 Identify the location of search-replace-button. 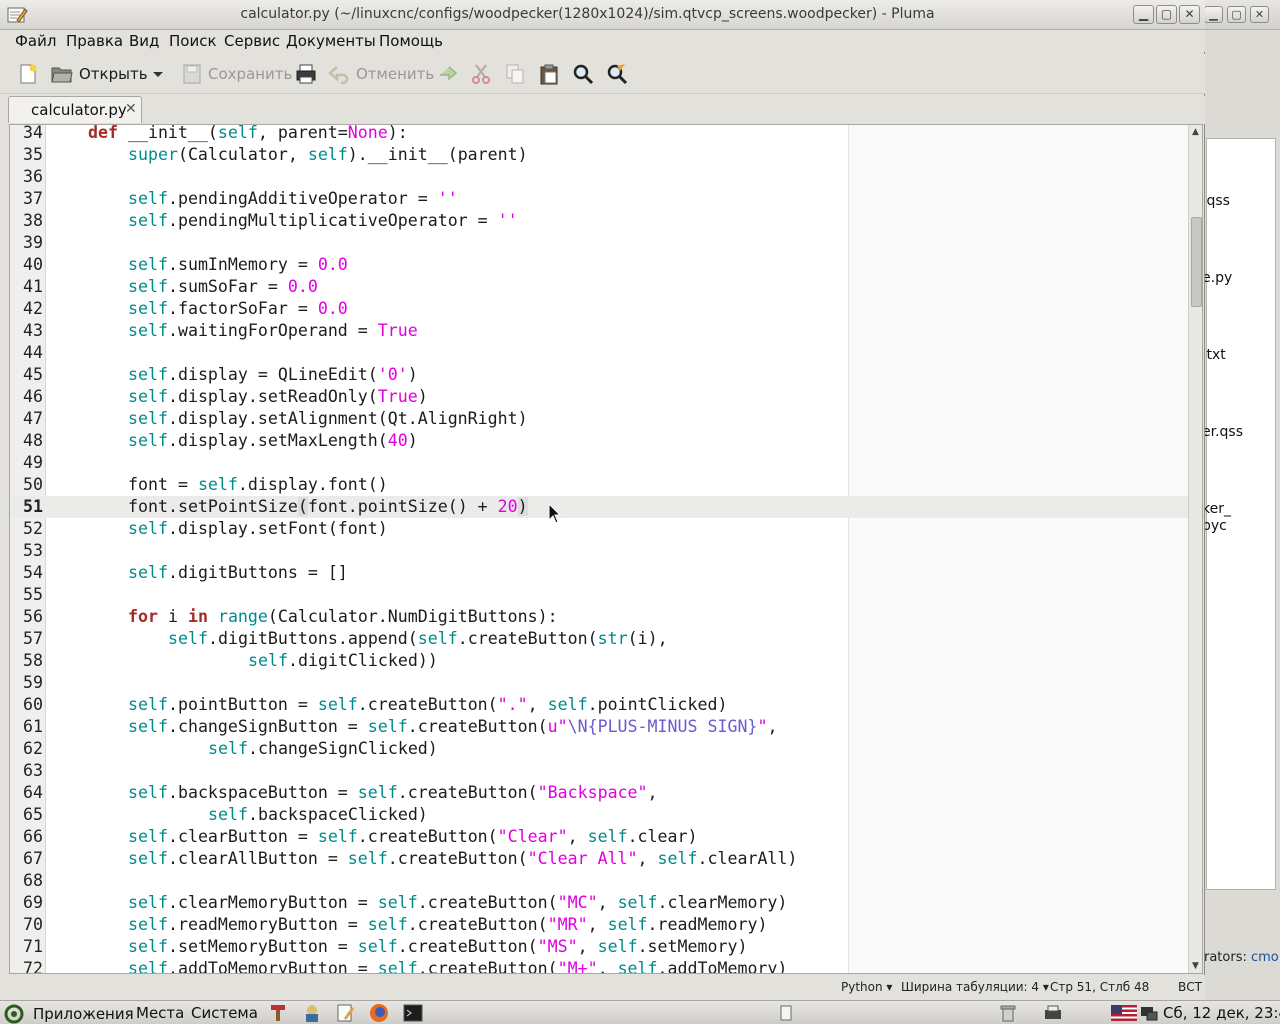
(617, 74).